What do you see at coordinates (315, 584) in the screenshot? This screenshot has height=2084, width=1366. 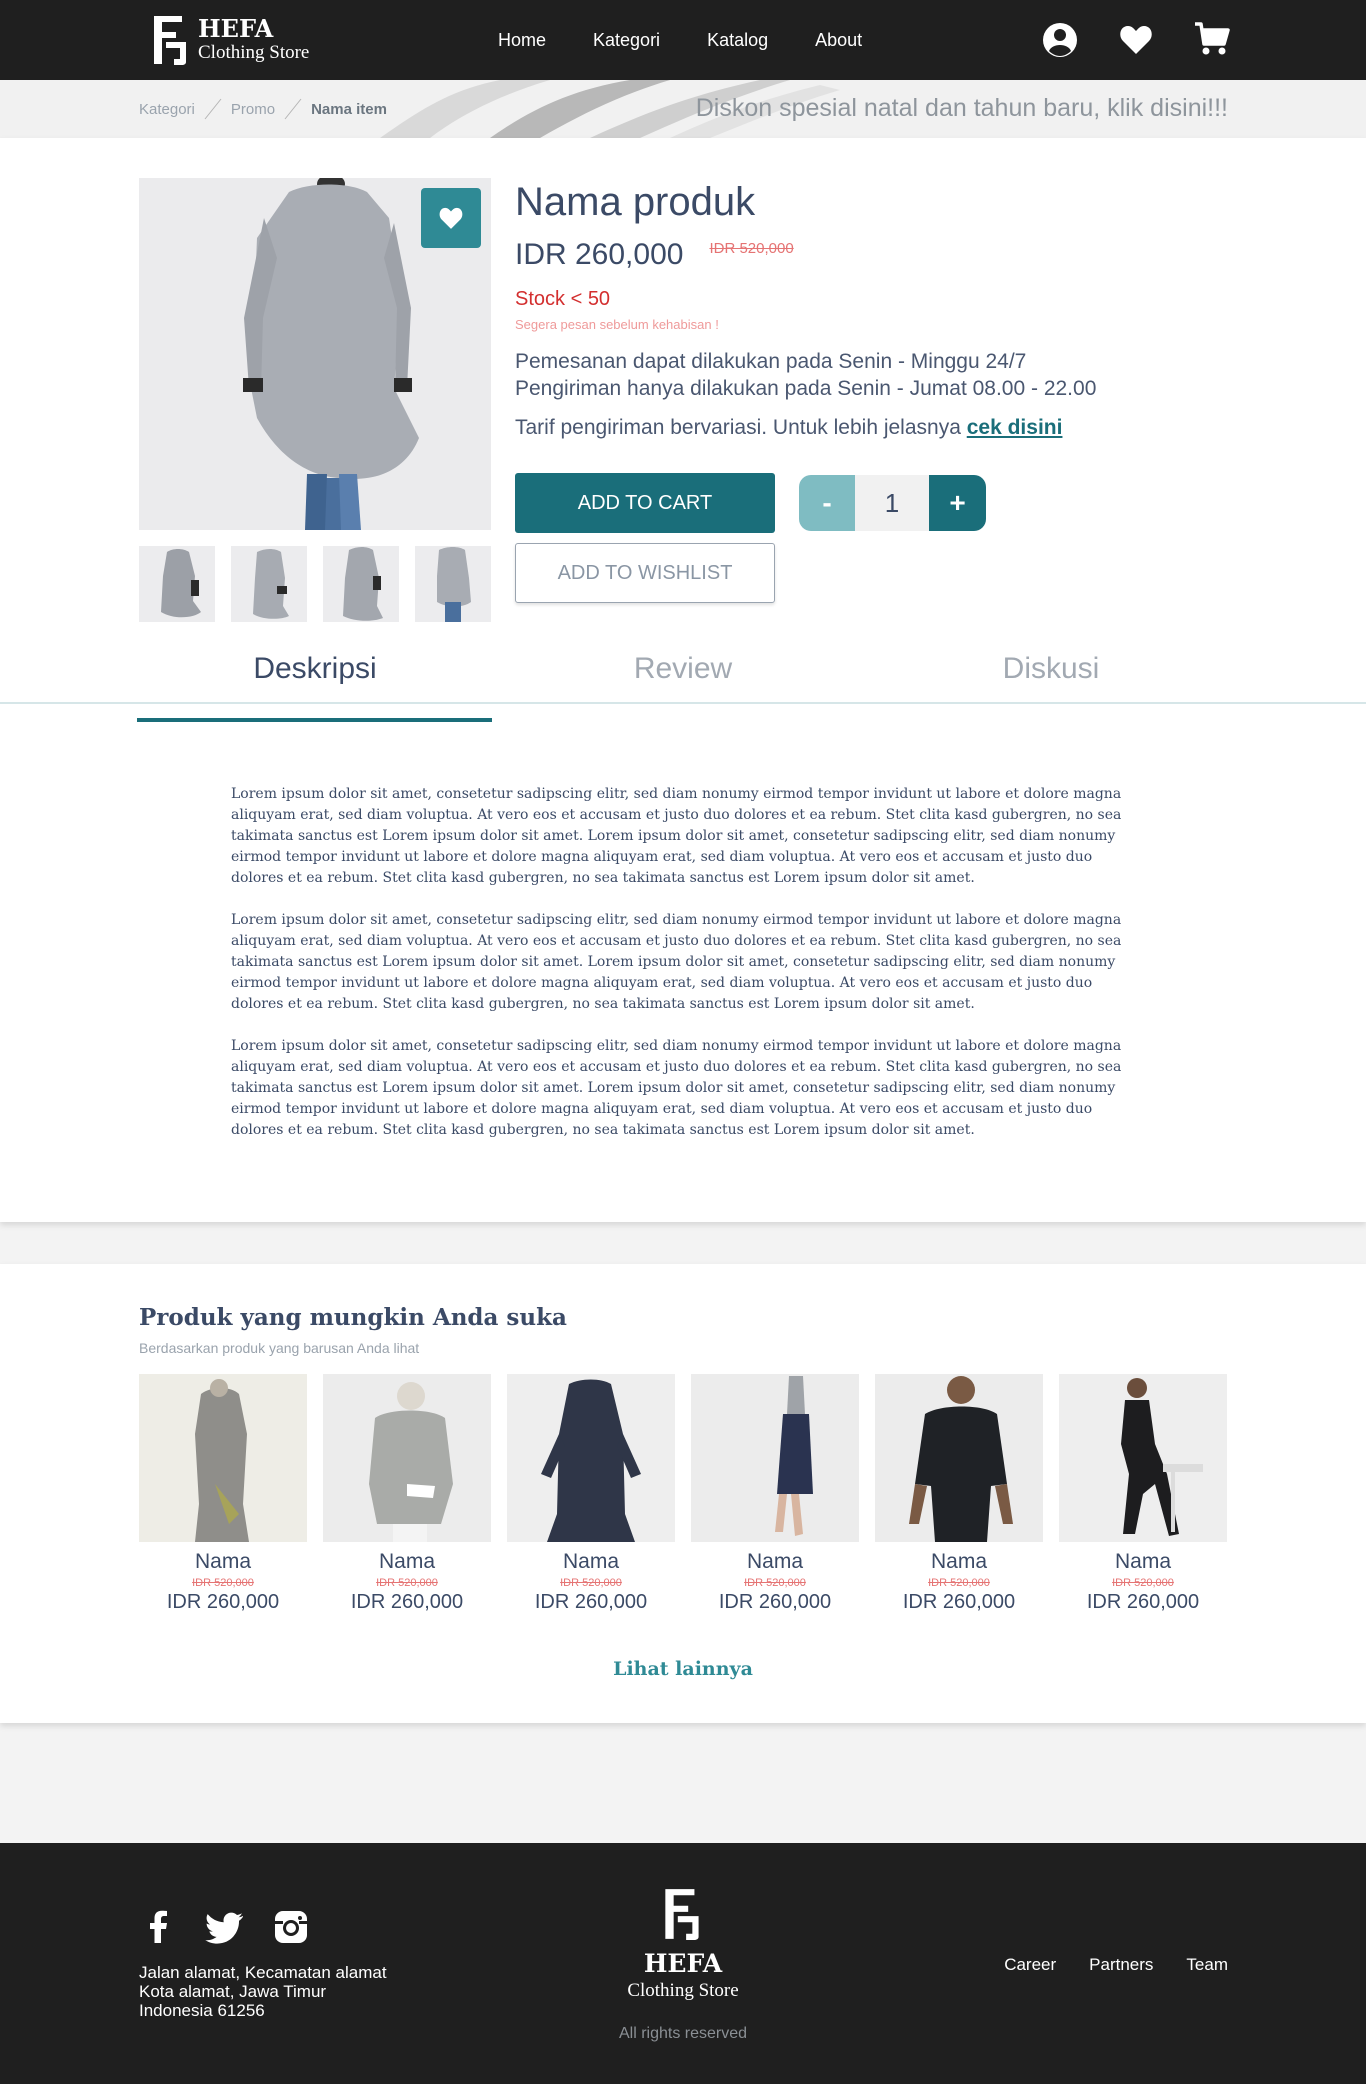 I see `product-thumbnails` at bounding box center [315, 584].